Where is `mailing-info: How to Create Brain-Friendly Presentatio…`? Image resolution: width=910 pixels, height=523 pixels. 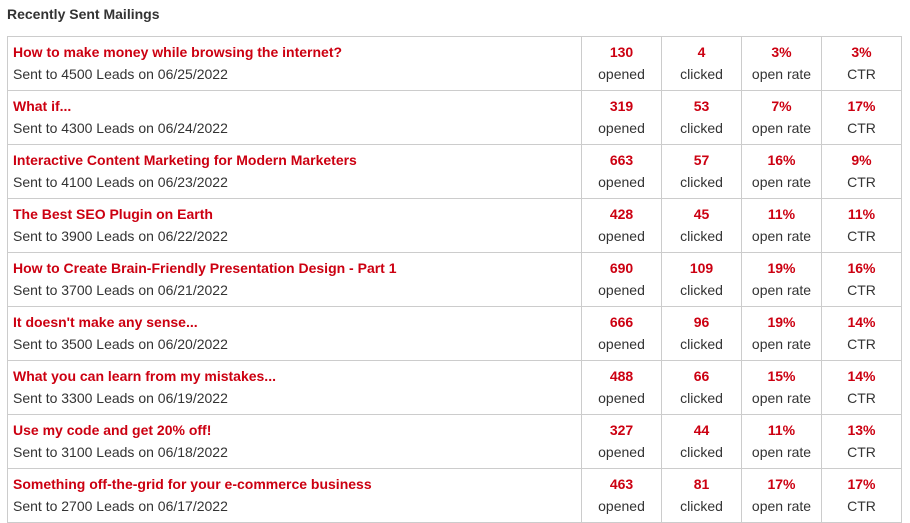 mailing-info: How to Create Brain-Friendly Presentatio… is located at coordinates (294, 279).